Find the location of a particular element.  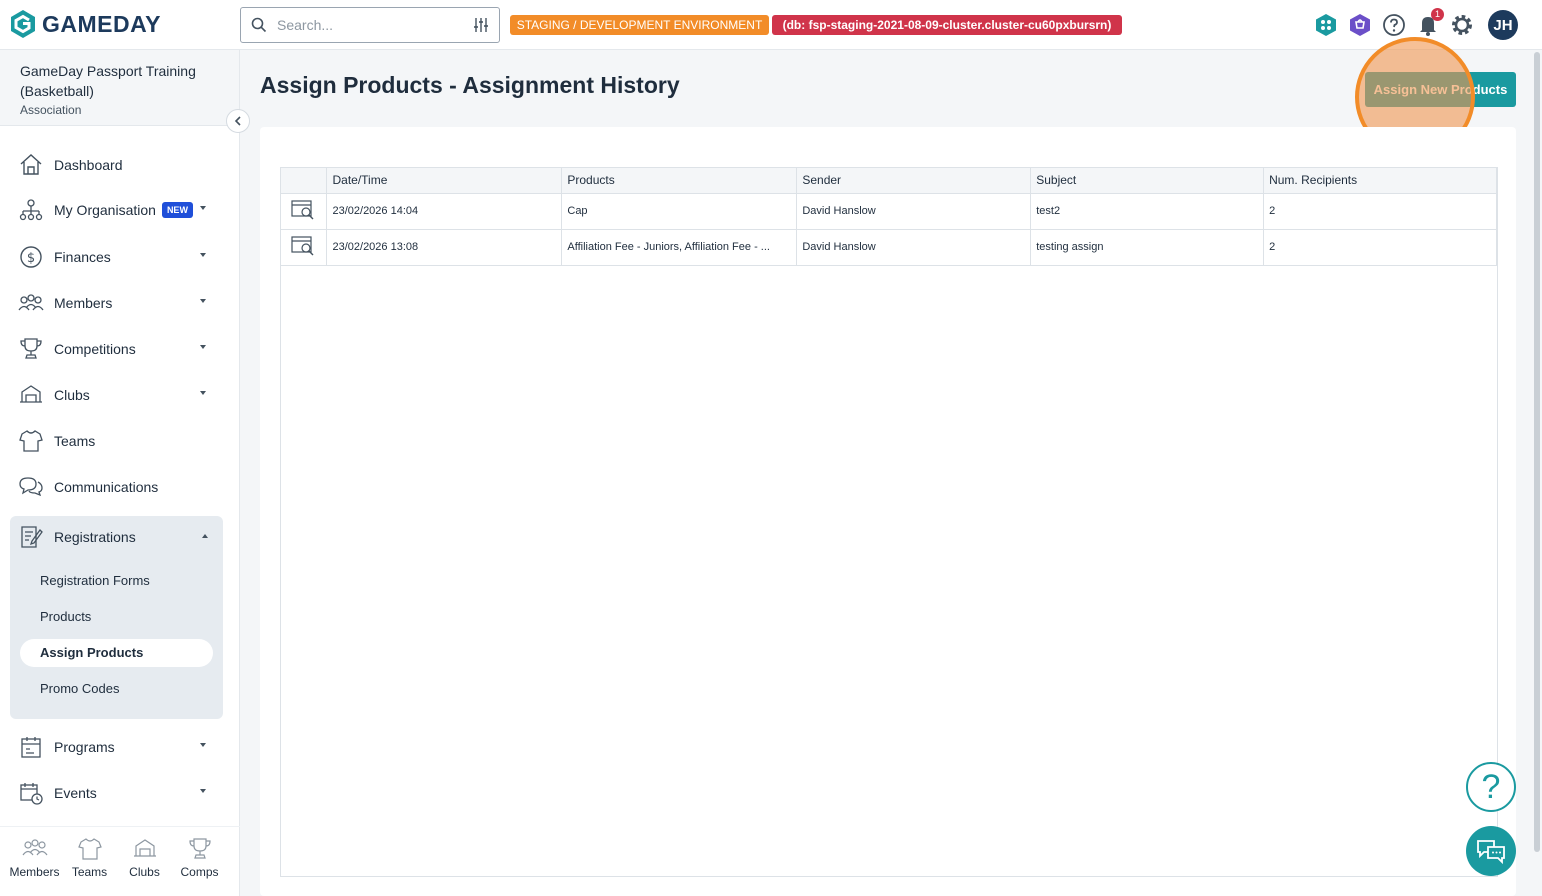

sidebar-item-label: Finances is located at coordinates (82, 257).